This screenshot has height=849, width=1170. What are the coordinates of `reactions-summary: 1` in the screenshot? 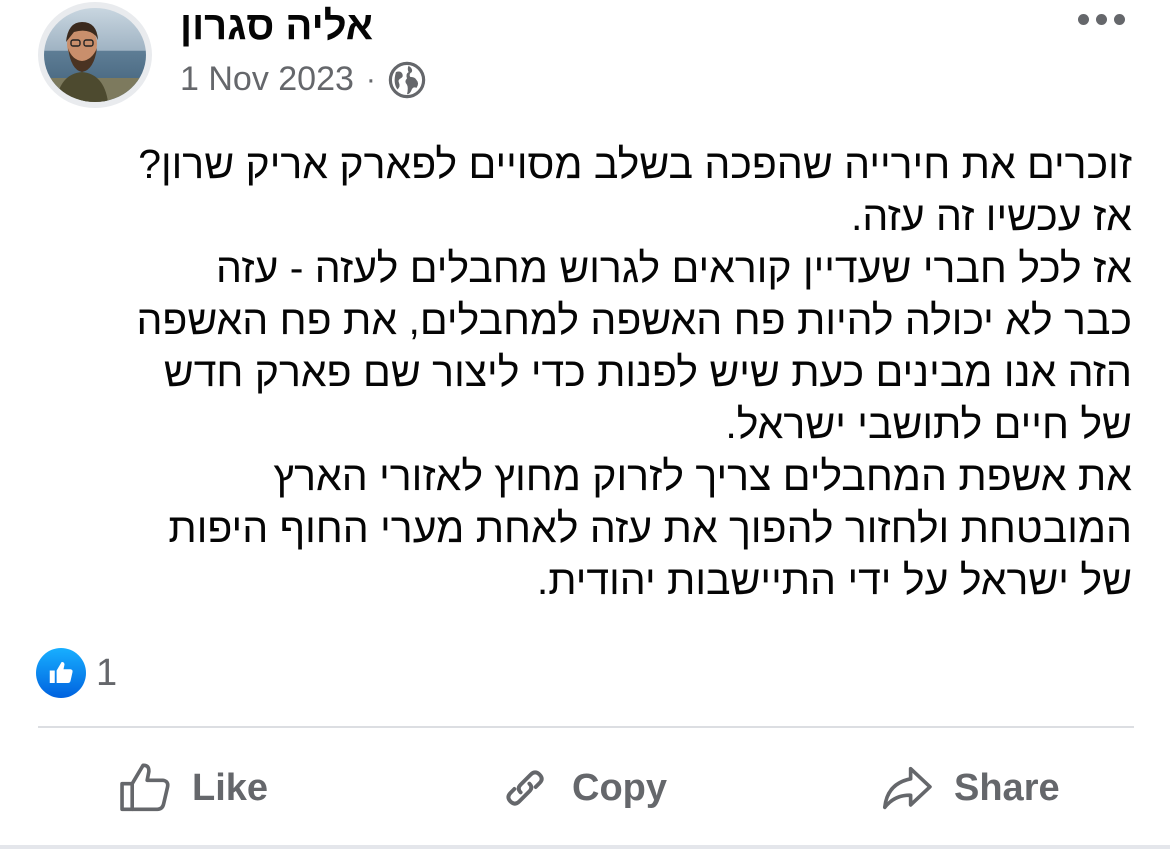 It's located at (76, 673).